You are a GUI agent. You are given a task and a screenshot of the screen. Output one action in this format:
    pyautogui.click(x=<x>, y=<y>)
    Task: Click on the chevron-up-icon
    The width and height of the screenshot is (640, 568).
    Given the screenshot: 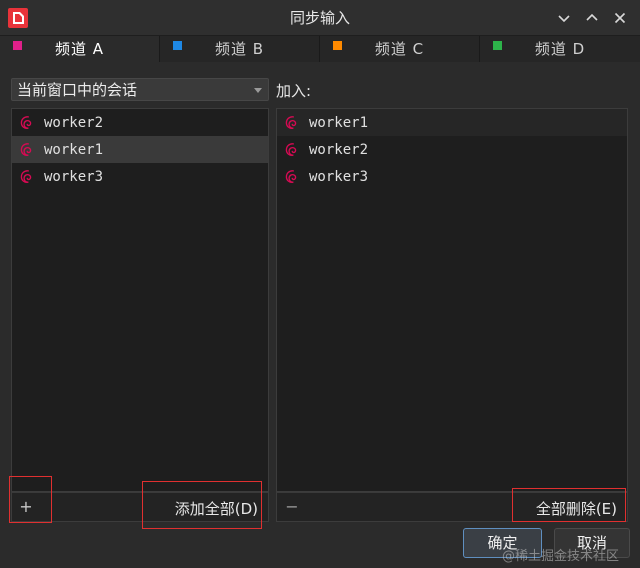 What is the action you would take?
    pyautogui.click(x=592, y=17)
    